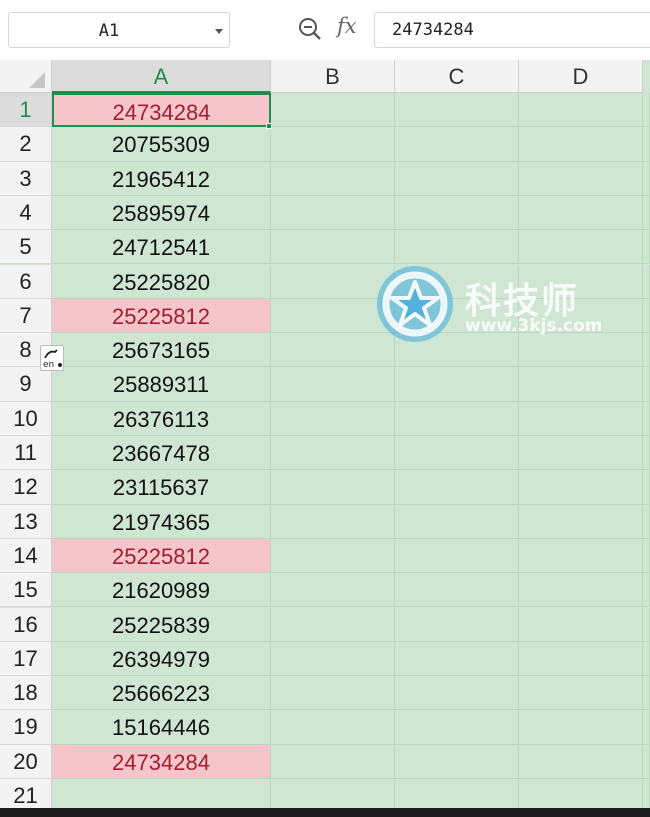  What do you see at coordinates (333, 110) in the screenshot?
I see `cell-b1` at bounding box center [333, 110].